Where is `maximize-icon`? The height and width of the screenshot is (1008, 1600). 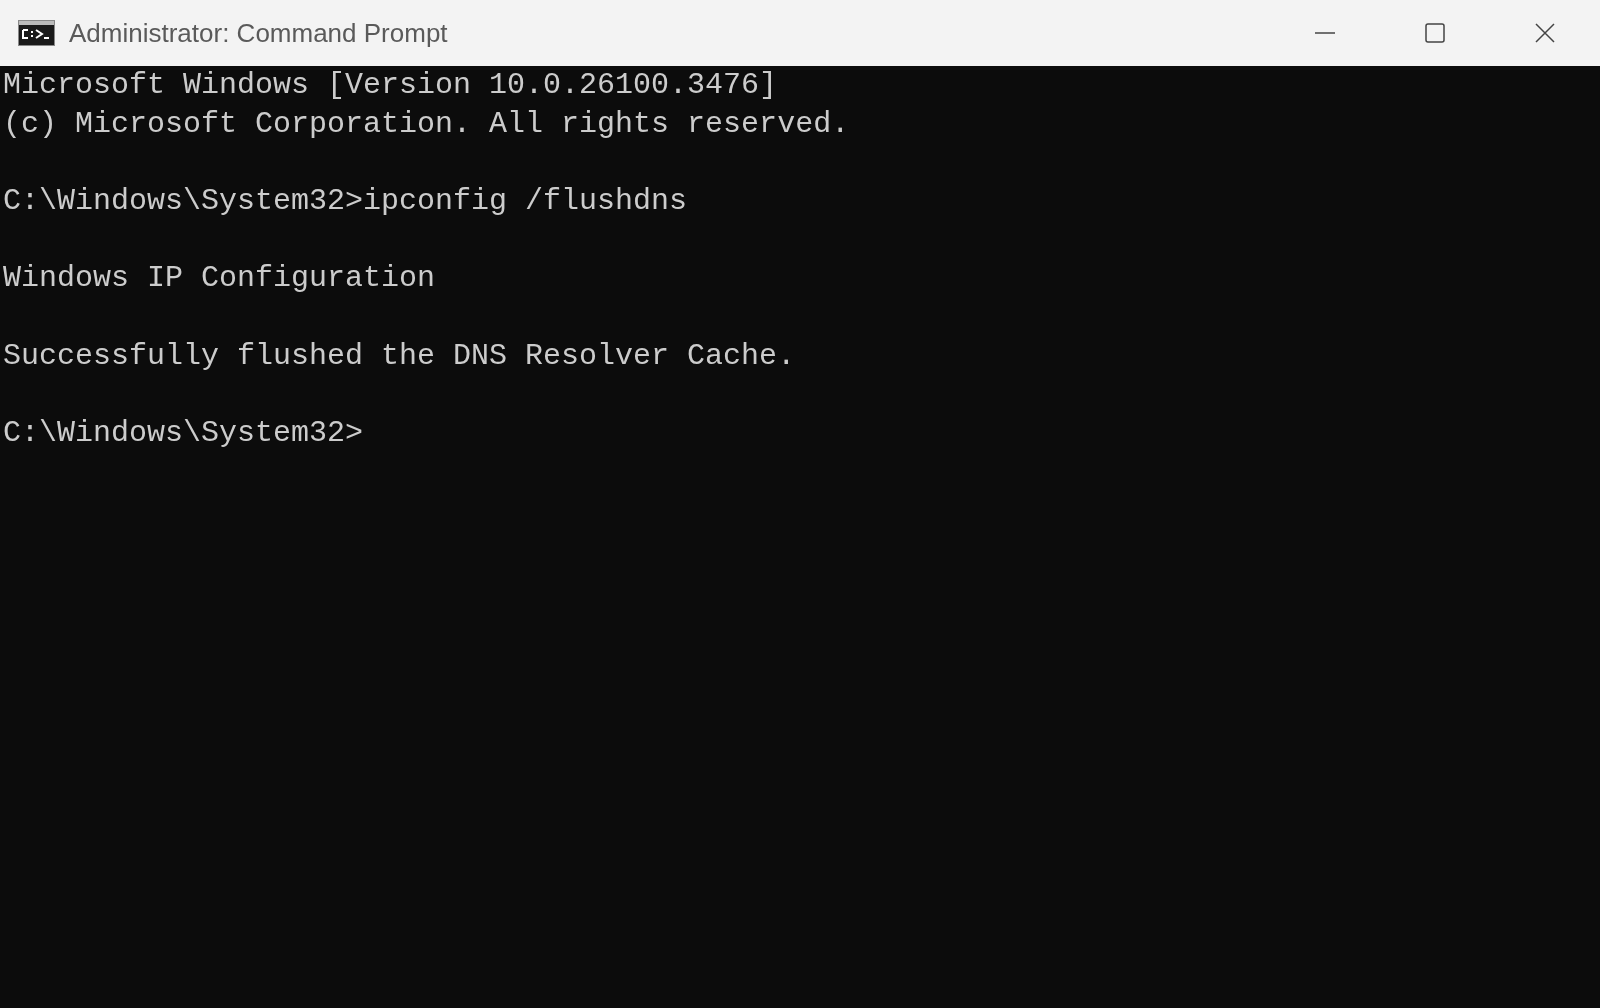 maximize-icon is located at coordinates (1435, 33).